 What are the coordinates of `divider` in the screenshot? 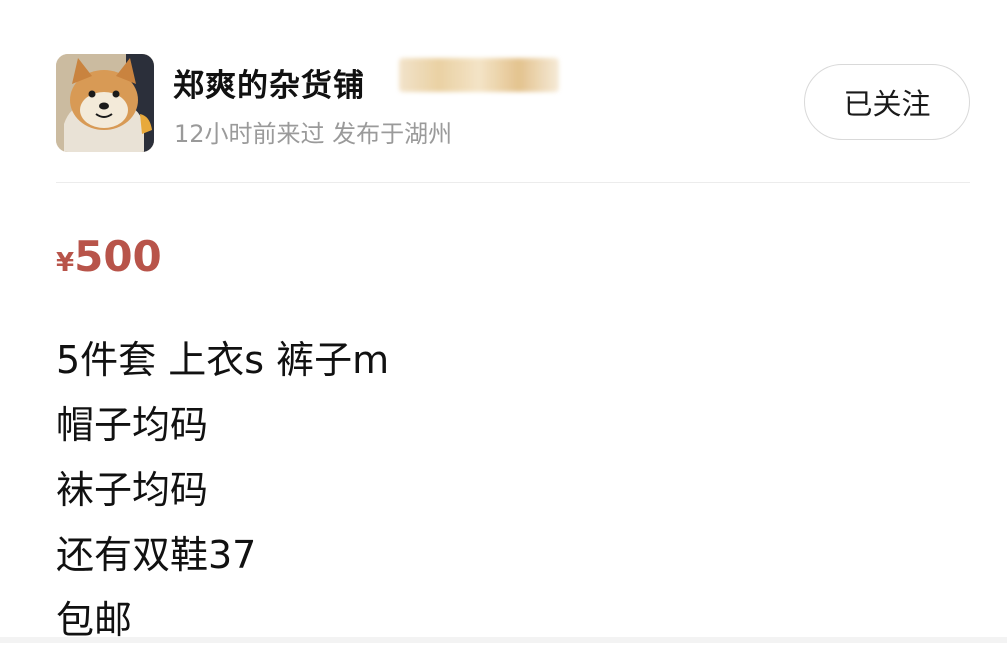 It's located at (513, 182).